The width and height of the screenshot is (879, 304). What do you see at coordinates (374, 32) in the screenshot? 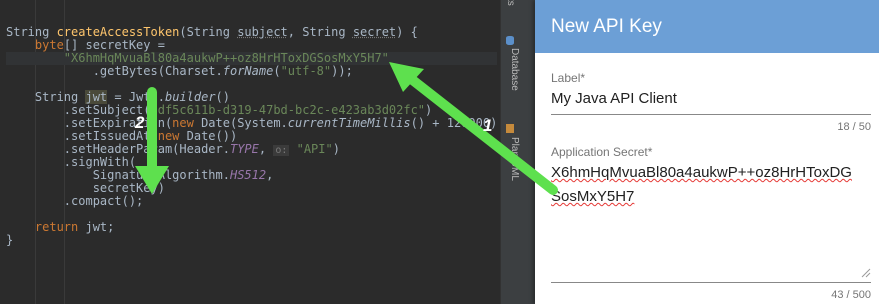
I see `code-token: secret` at bounding box center [374, 32].